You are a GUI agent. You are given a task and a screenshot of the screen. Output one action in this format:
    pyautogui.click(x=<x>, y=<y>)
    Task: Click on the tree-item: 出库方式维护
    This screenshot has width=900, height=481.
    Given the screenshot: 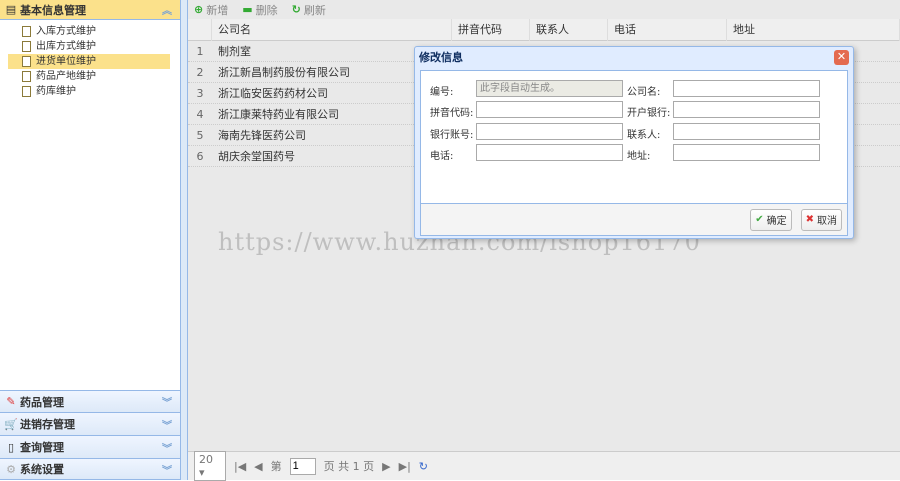 What is the action you would take?
    pyautogui.click(x=89, y=46)
    